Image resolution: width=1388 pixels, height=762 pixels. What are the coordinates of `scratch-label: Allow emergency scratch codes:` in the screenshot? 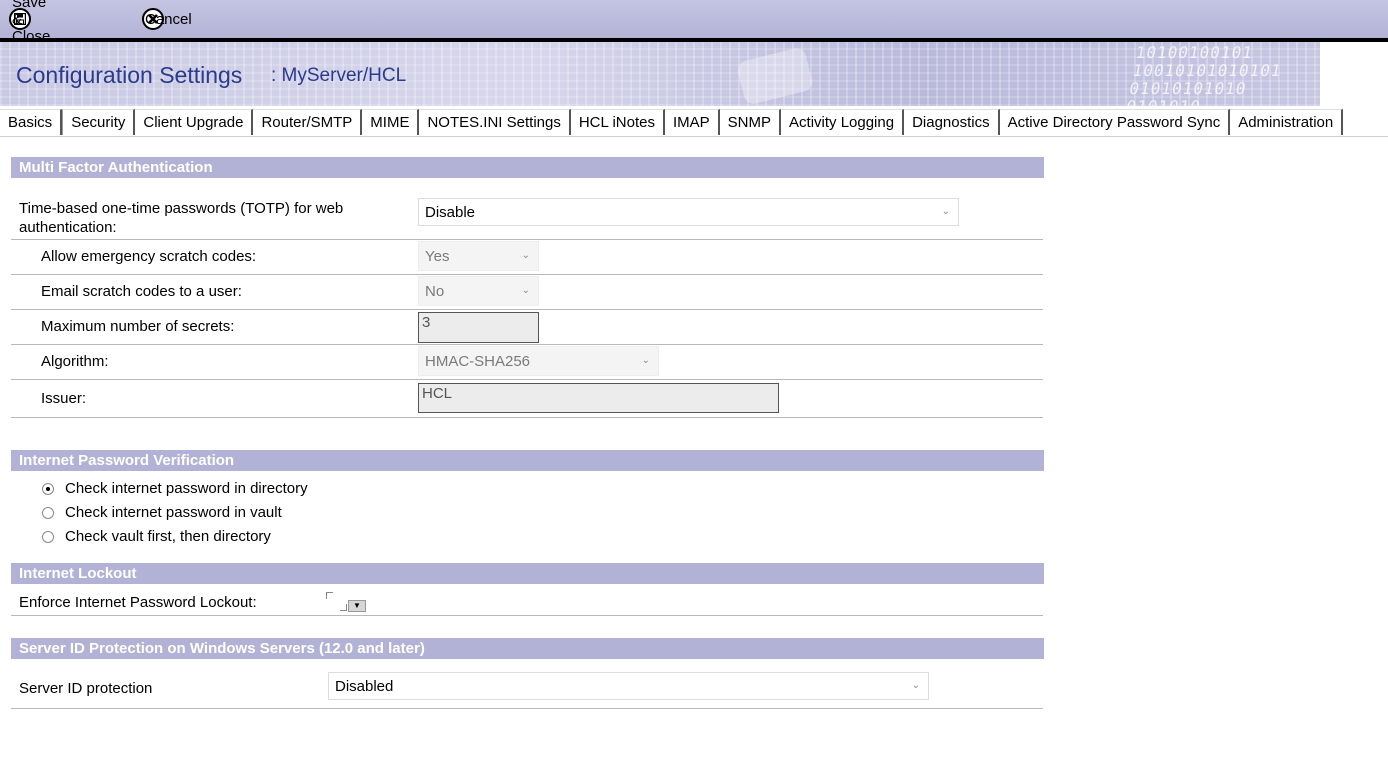 It's located at (149, 256).